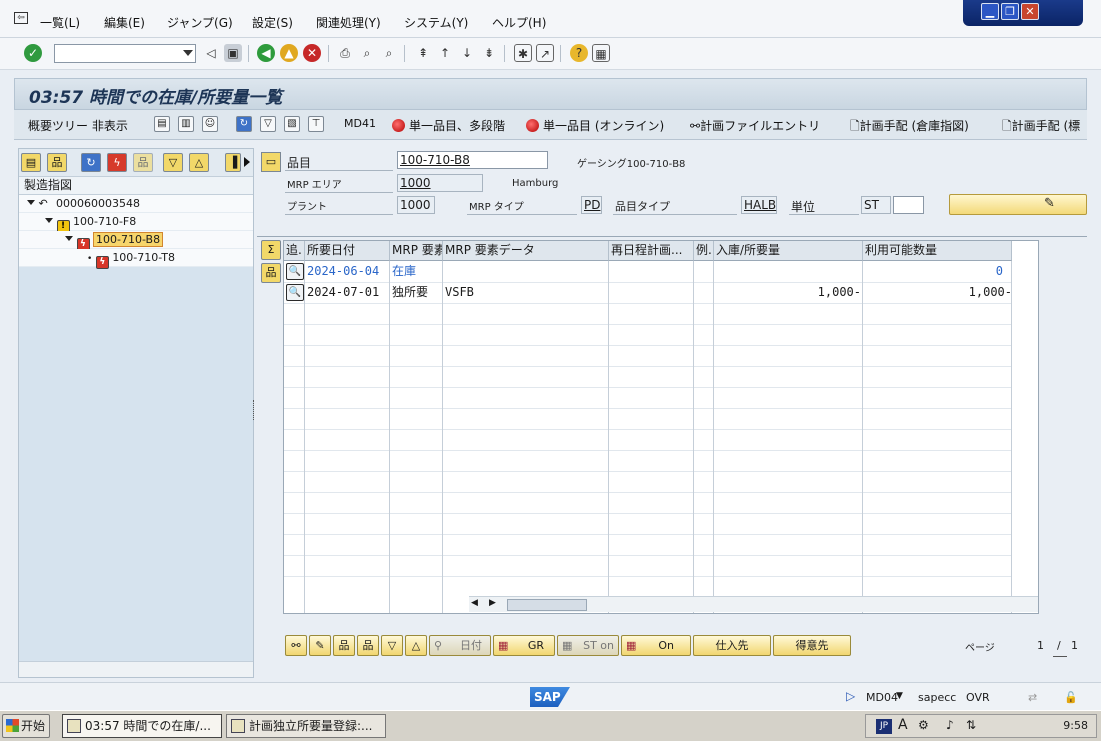  Describe the element at coordinates (136, 223) in the screenshot. I see `tree-node-f8: ! 100-710-F8` at that location.